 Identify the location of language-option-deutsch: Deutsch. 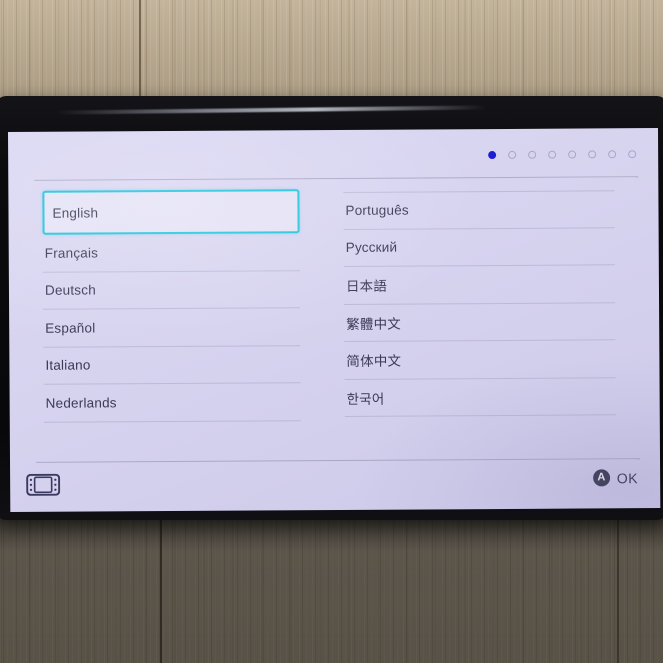
(171, 290).